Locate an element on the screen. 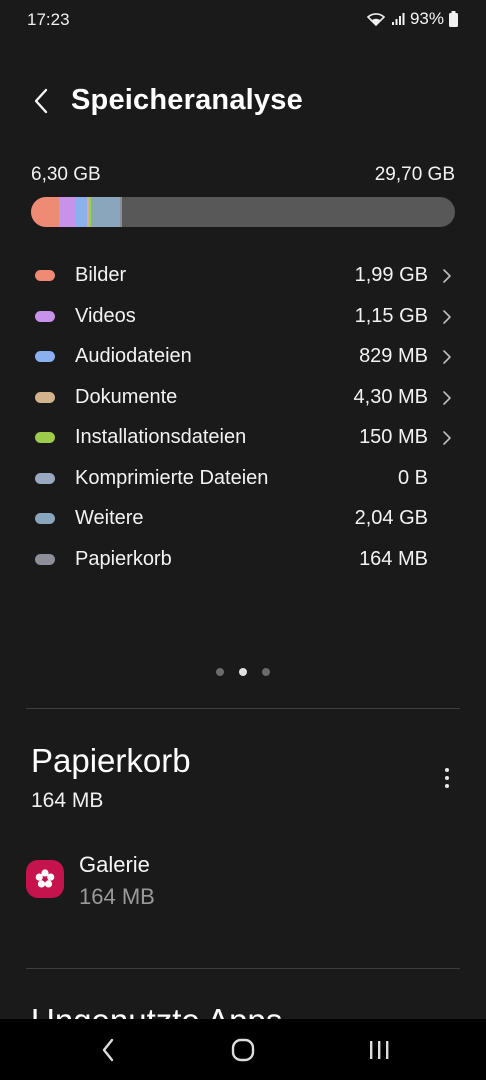 The image size is (486, 1080). back-arrow-icon is located at coordinates (41, 101).